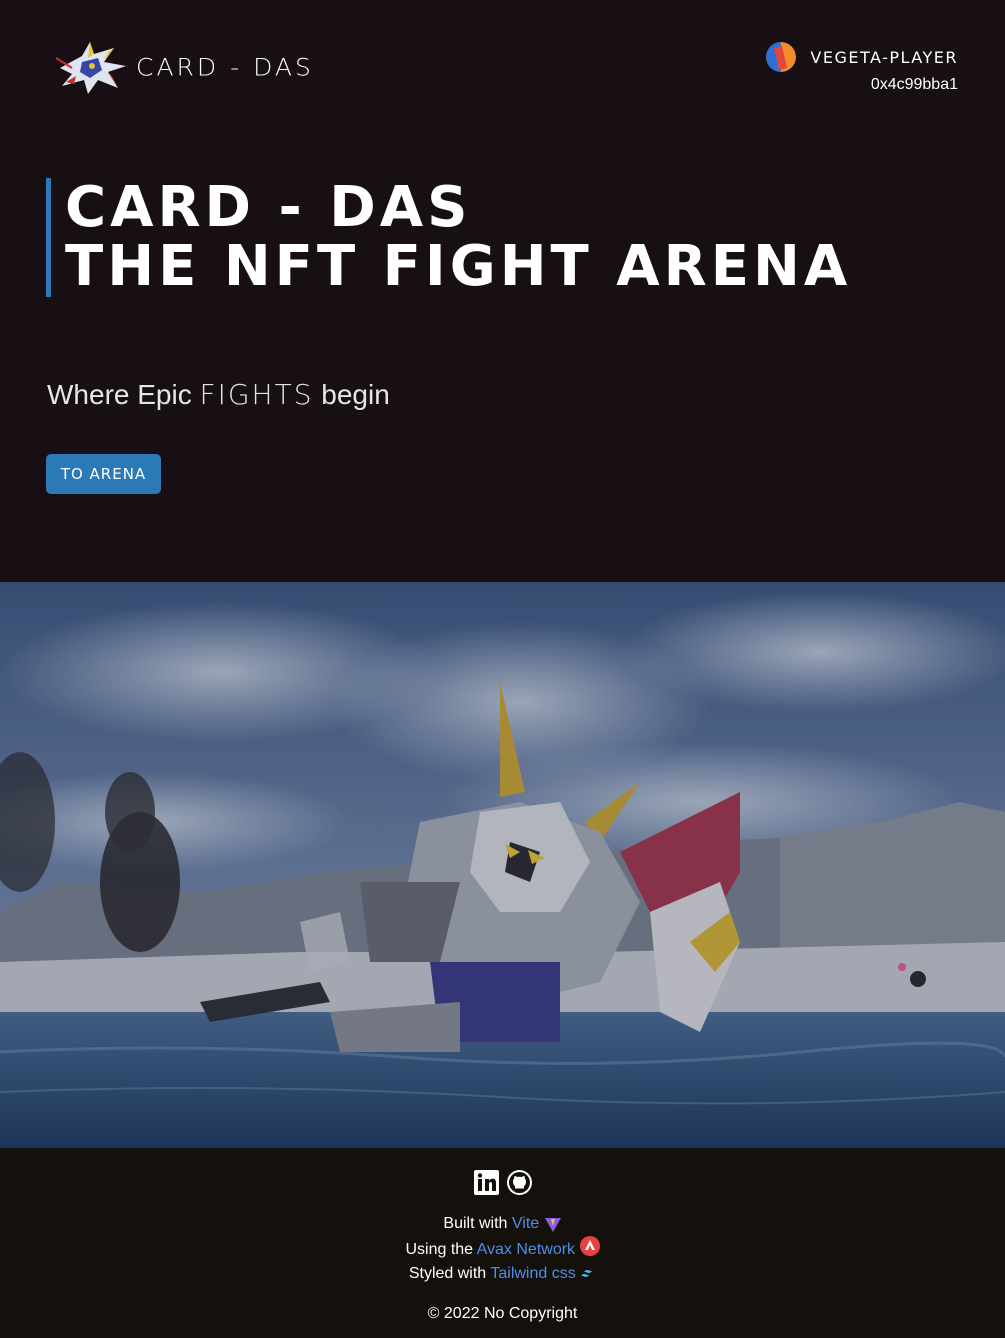 This screenshot has height=1338, width=1005. What do you see at coordinates (225, 67) in the screenshot?
I see `brand-name: CARD - DAS` at bounding box center [225, 67].